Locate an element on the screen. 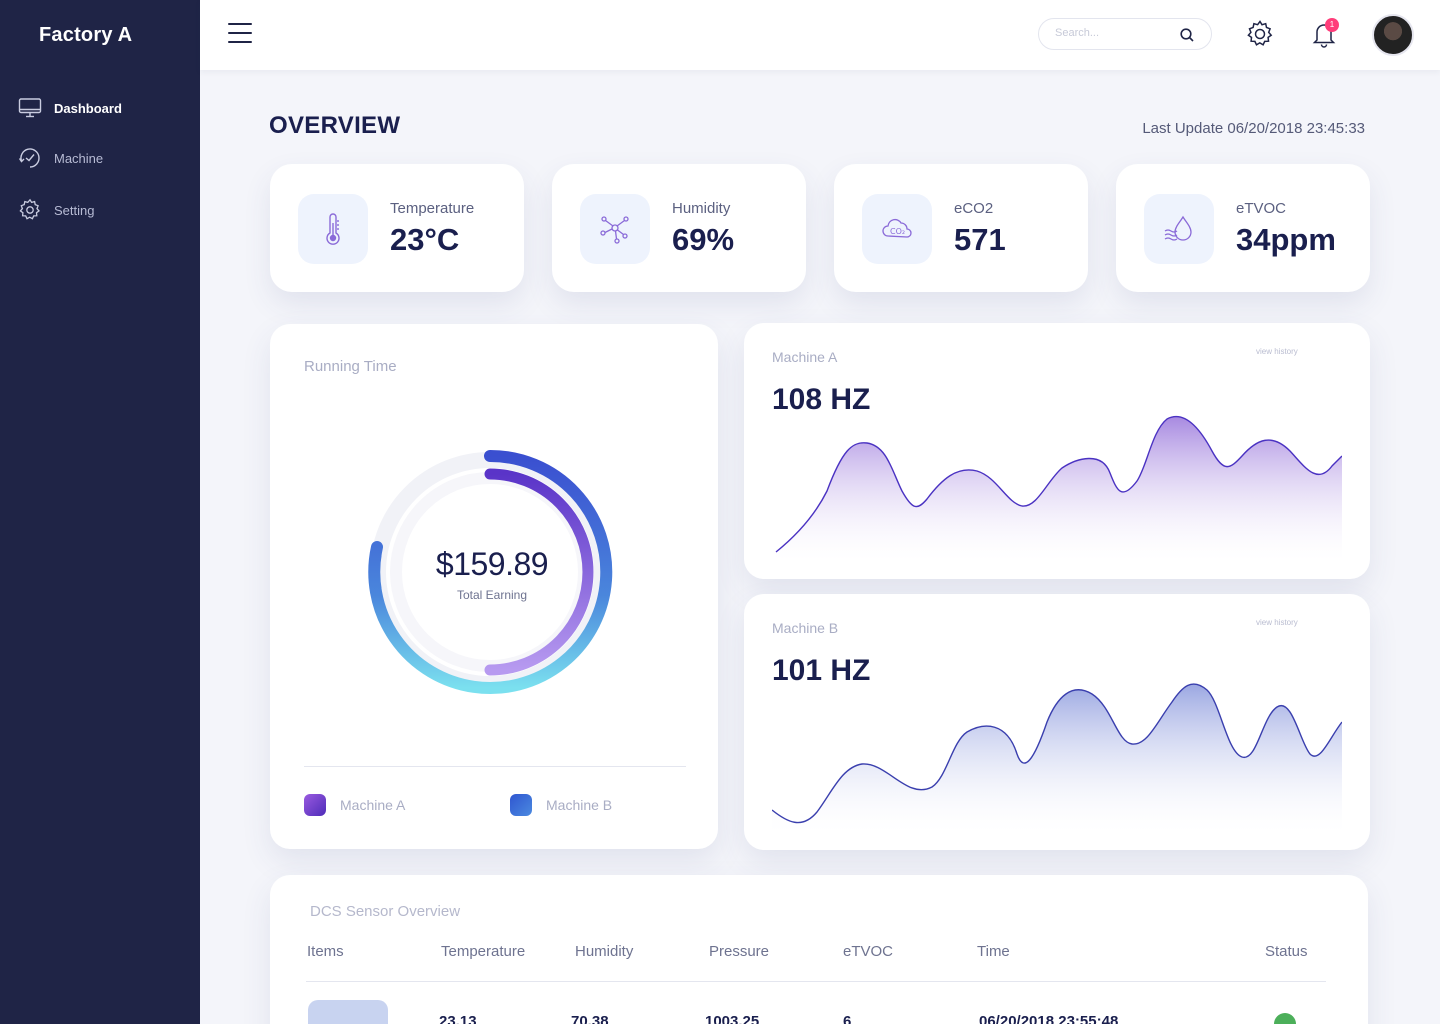  stat-value: 34ppm is located at coordinates (1286, 239).